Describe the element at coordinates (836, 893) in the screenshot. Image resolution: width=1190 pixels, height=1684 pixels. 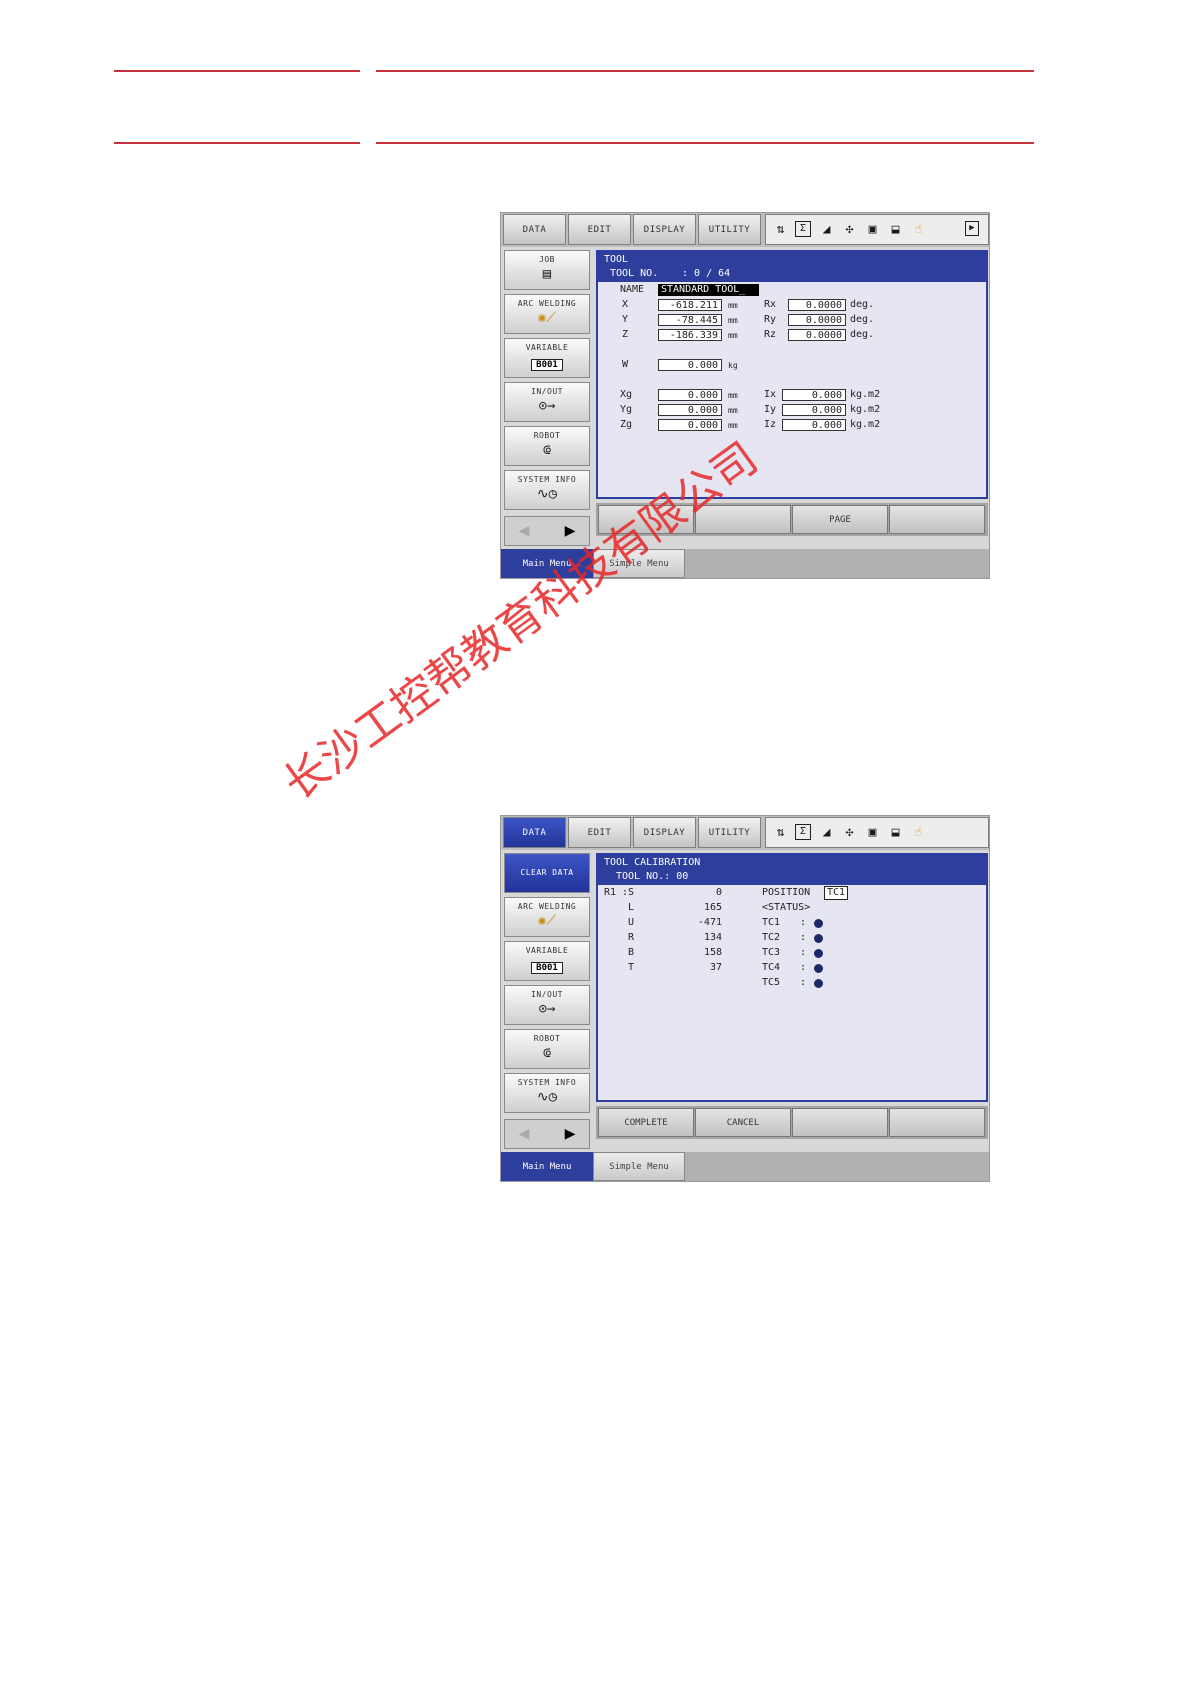
I see `position-value: TC1` at that location.